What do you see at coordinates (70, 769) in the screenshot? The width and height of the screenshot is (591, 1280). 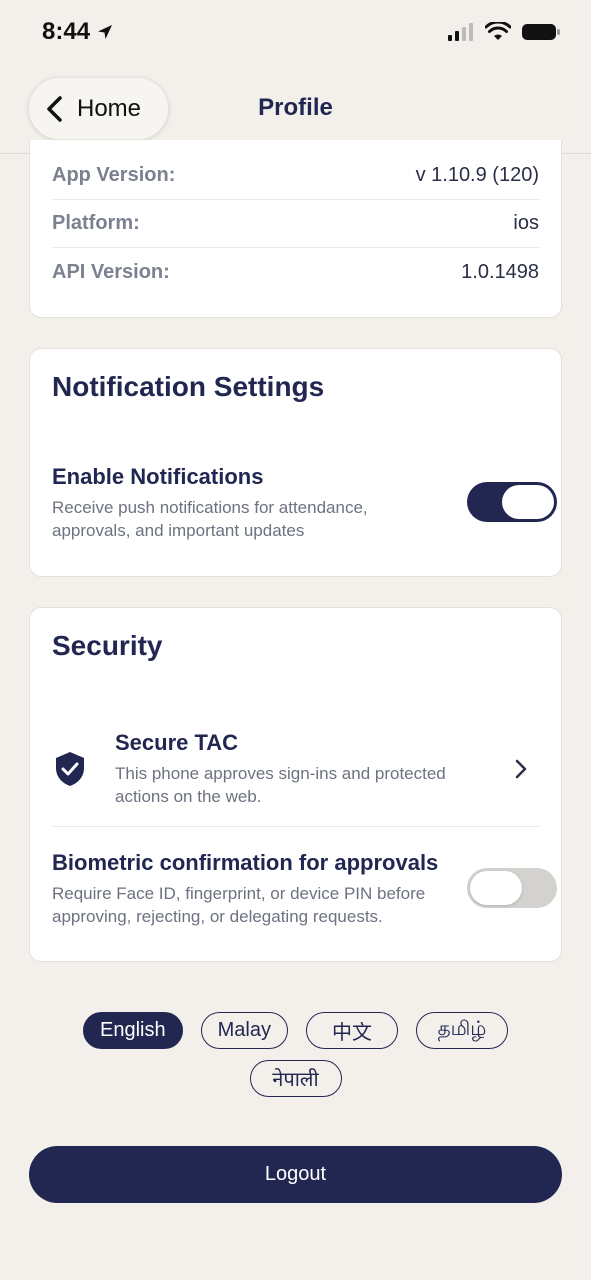 I see `shield-check-icon` at bounding box center [70, 769].